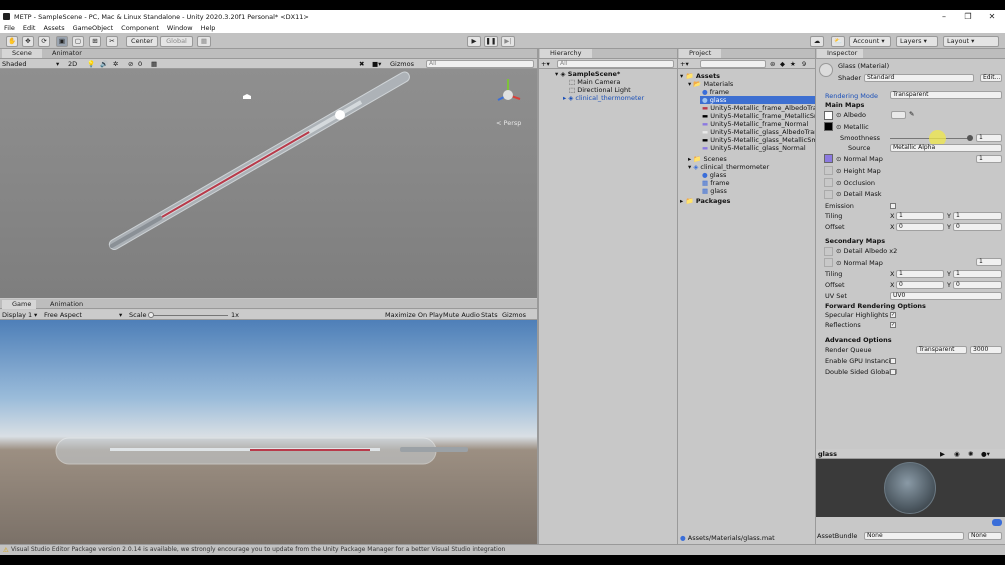  I want to click on project-filter-icon: ⊜, so click(772, 64).